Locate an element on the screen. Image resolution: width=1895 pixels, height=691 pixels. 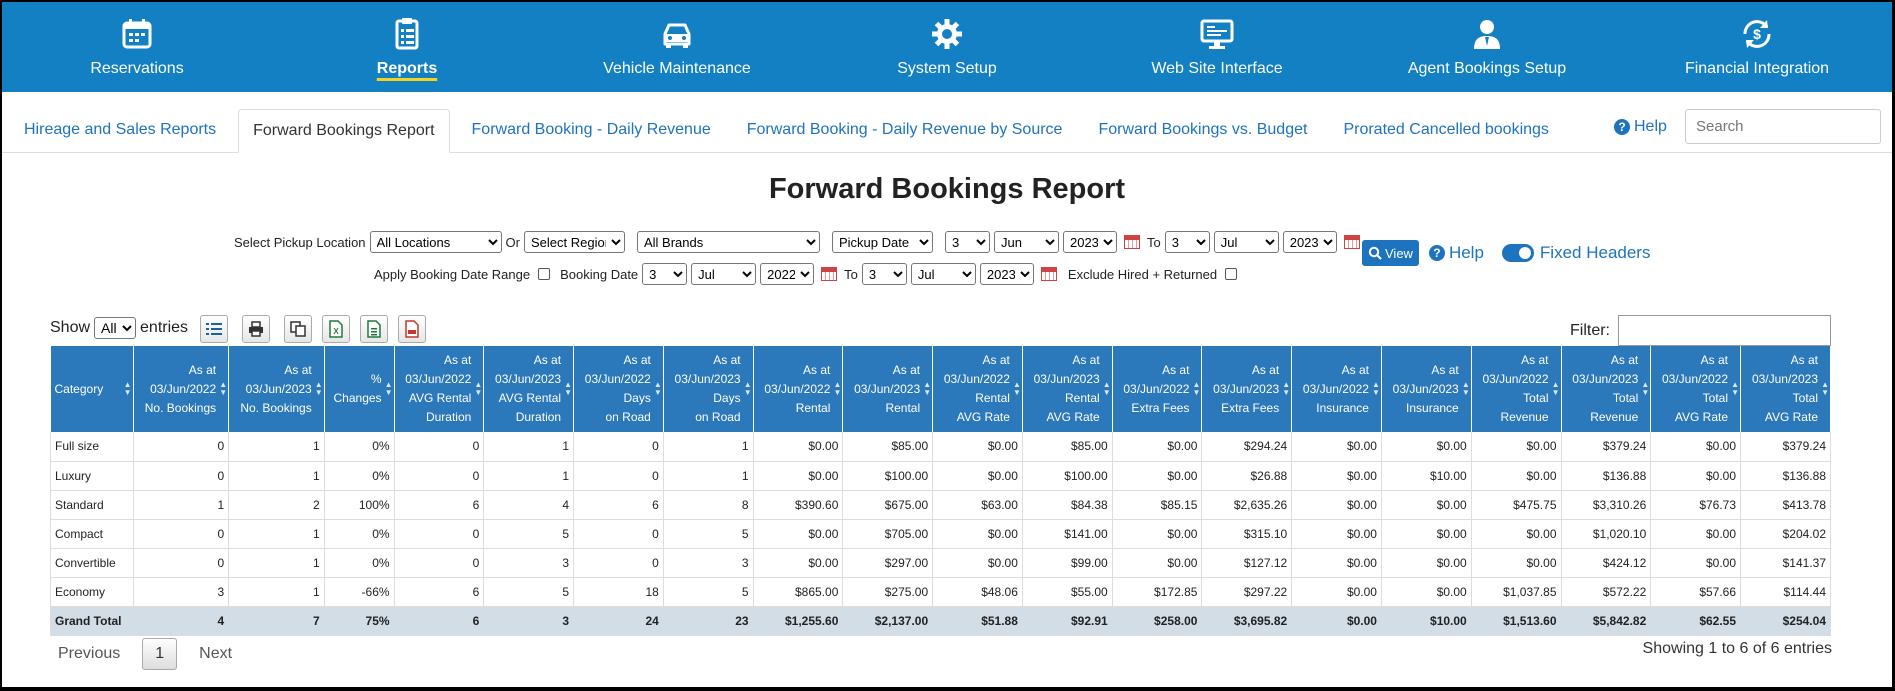
filter-help-link: Help is located at coordinates (1466, 253).